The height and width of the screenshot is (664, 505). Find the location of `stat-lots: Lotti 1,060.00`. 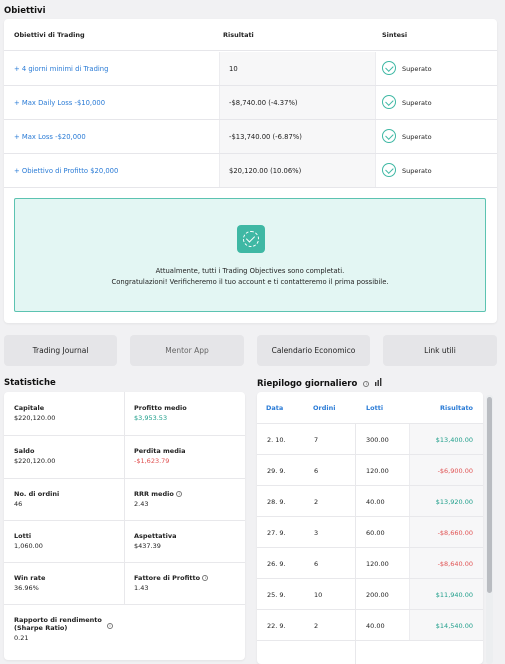

stat-lots: Lotti 1,060.00 is located at coordinates (28, 541).